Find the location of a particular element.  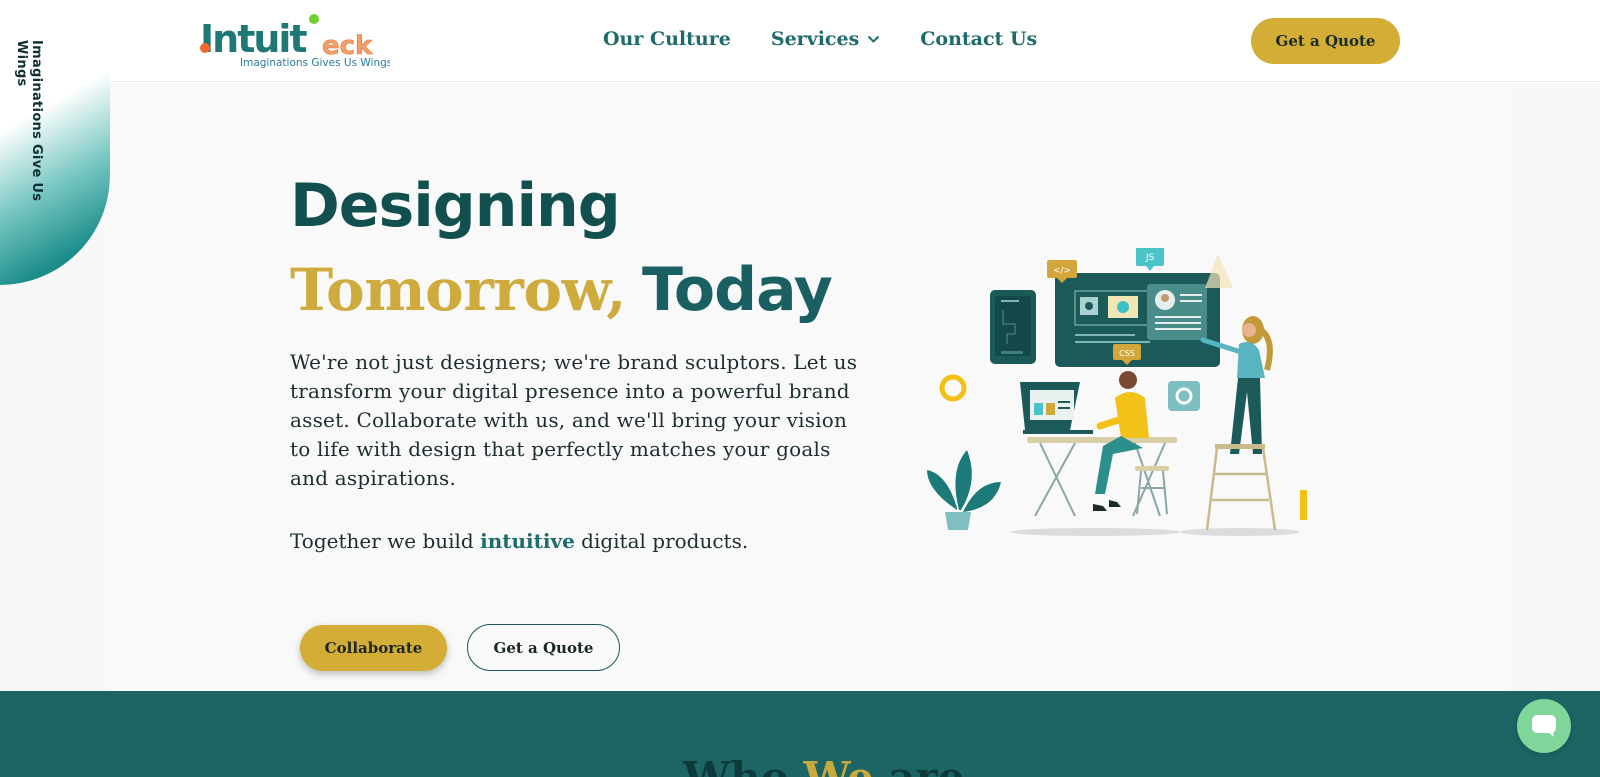

logo-tagline: Imaginations Gives Us Wings is located at coordinates (315, 63).